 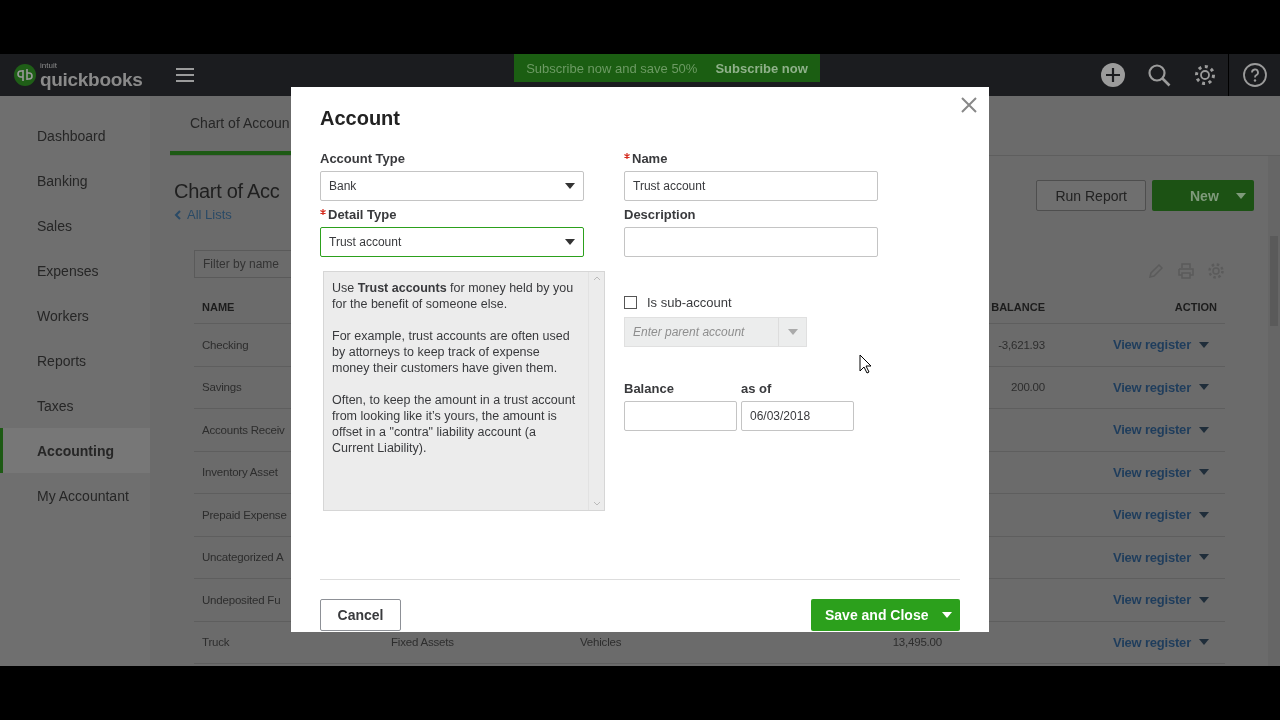 What do you see at coordinates (1018, 306) in the screenshot?
I see `column-header: BALANCE` at bounding box center [1018, 306].